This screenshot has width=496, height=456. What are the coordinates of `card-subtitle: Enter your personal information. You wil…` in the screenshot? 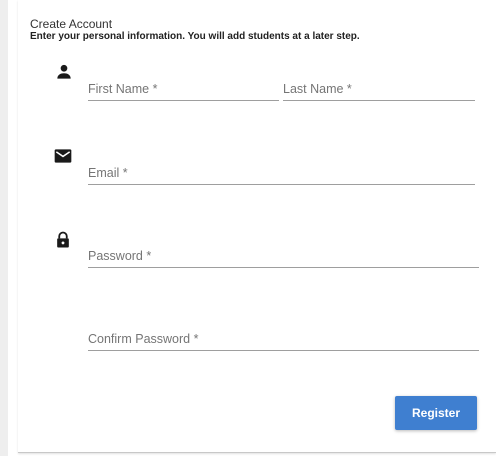 It's located at (195, 36).